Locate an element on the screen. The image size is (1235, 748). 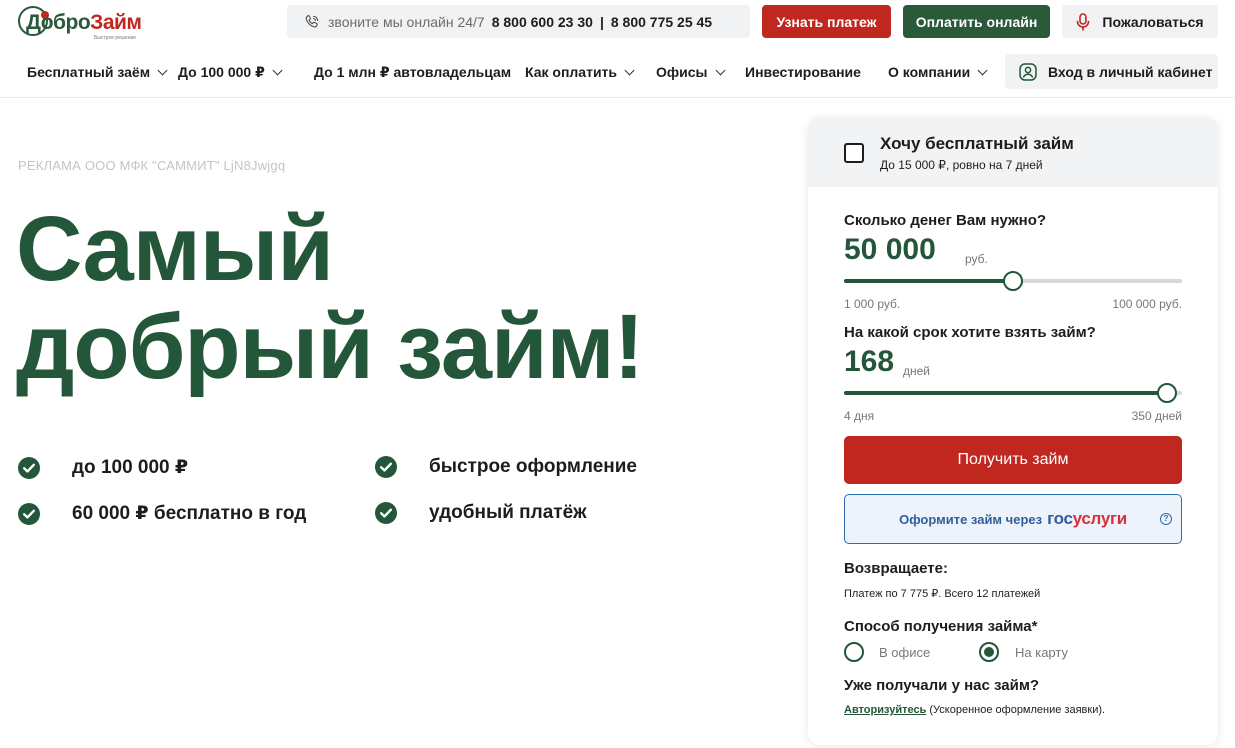
nav-item-car-owners: До 1 млн ₽ автовладельцам is located at coordinates (412, 72).